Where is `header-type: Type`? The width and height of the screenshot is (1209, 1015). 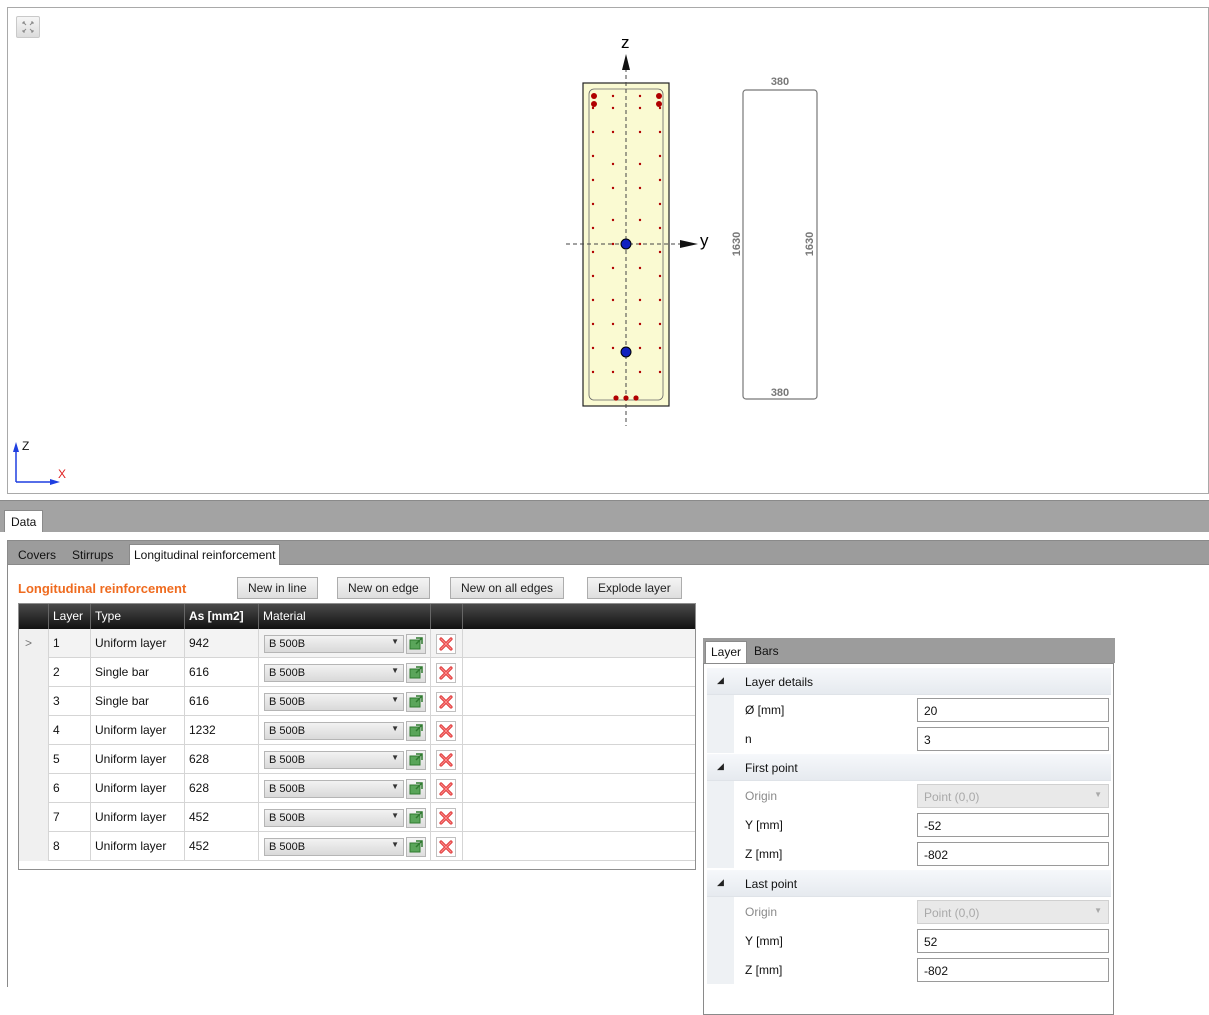 header-type: Type is located at coordinates (138, 616).